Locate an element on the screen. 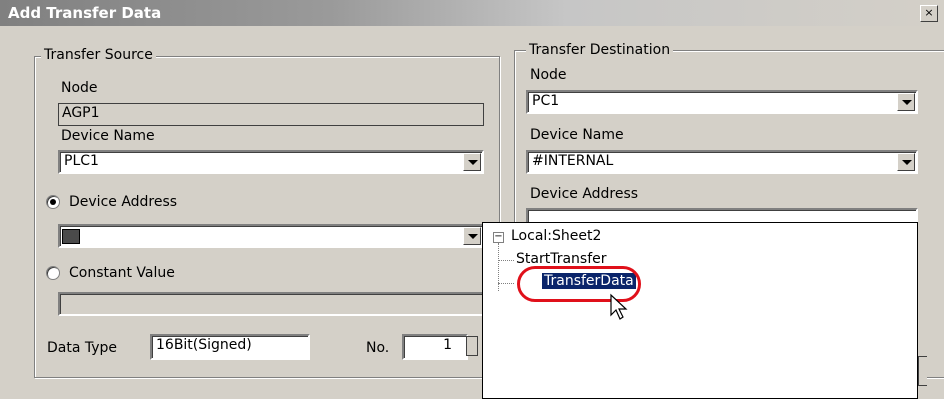  device-address-radio-label: Device Address is located at coordinates (123, 202).